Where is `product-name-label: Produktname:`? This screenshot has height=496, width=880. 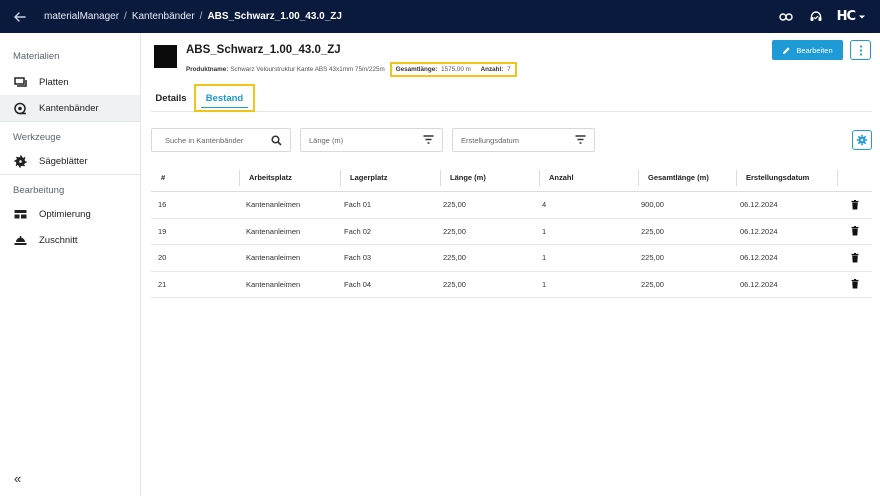
product-name-label: Produktname: is located at coordinates (207, 69).